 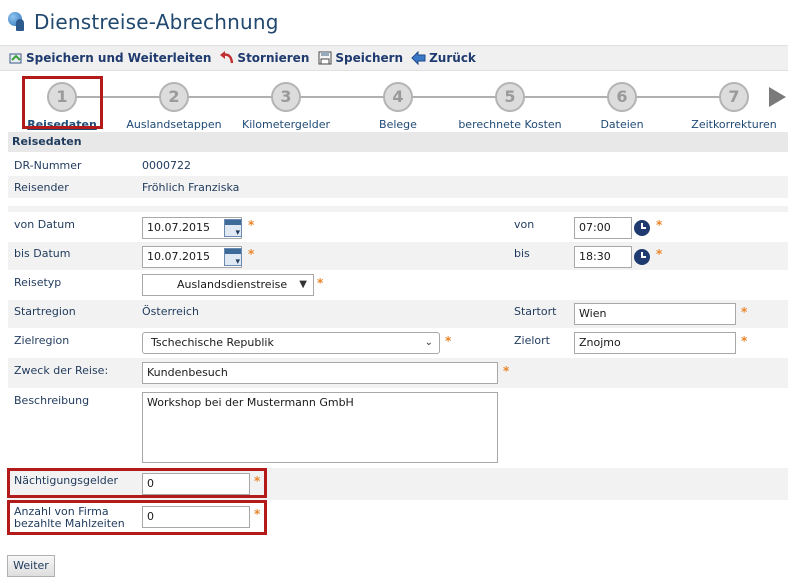 I want to click on step-label: Kilometergelder, so click(x=286, y=124).